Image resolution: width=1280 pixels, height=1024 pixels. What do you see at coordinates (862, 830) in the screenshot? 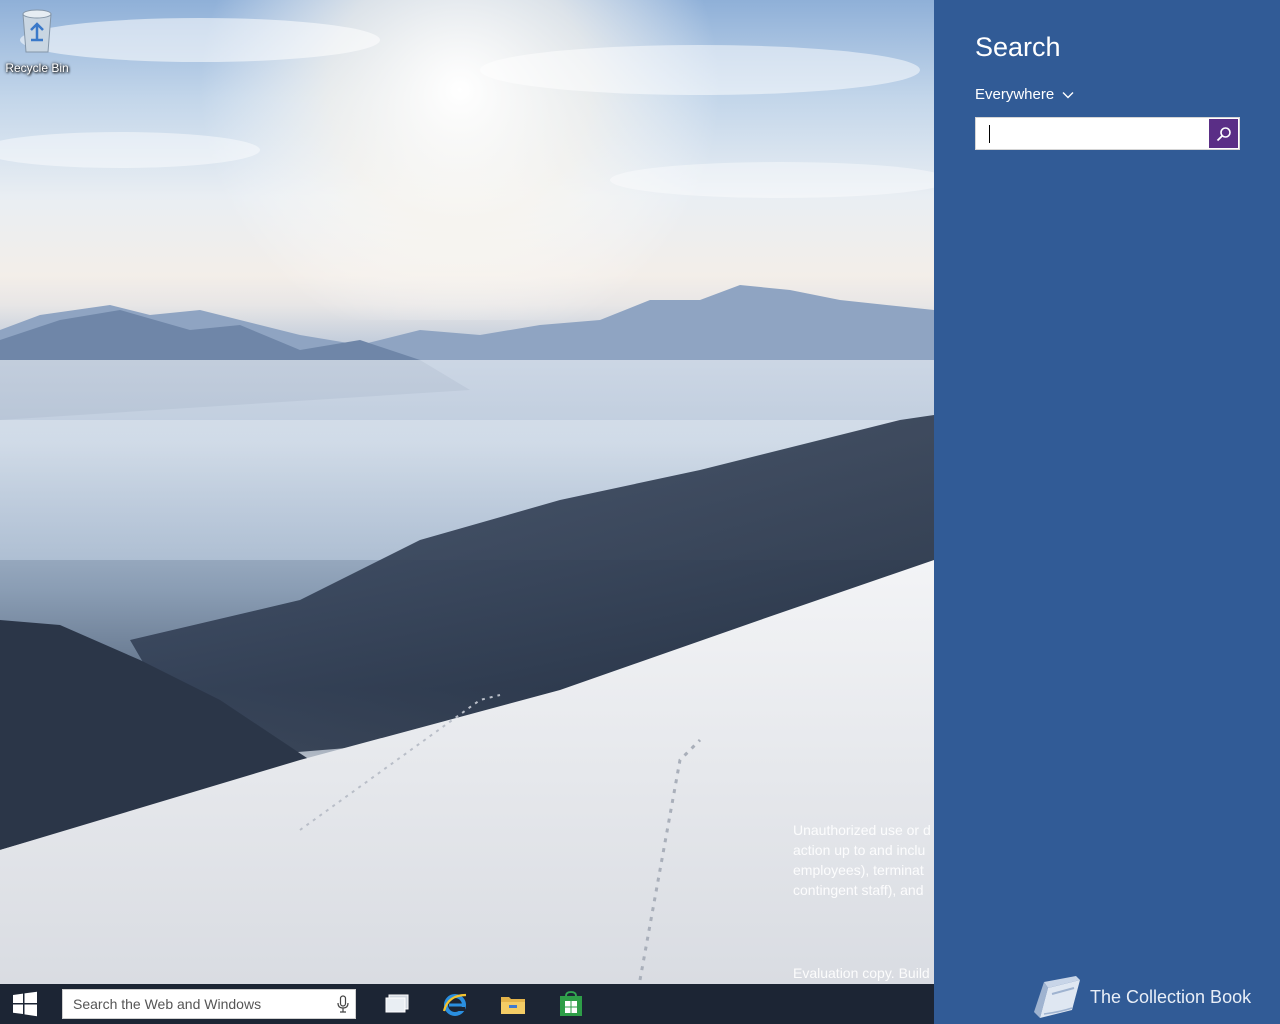
I see `watermark-line-1: Unauthorized use or d` at bounding box center [862, 830].